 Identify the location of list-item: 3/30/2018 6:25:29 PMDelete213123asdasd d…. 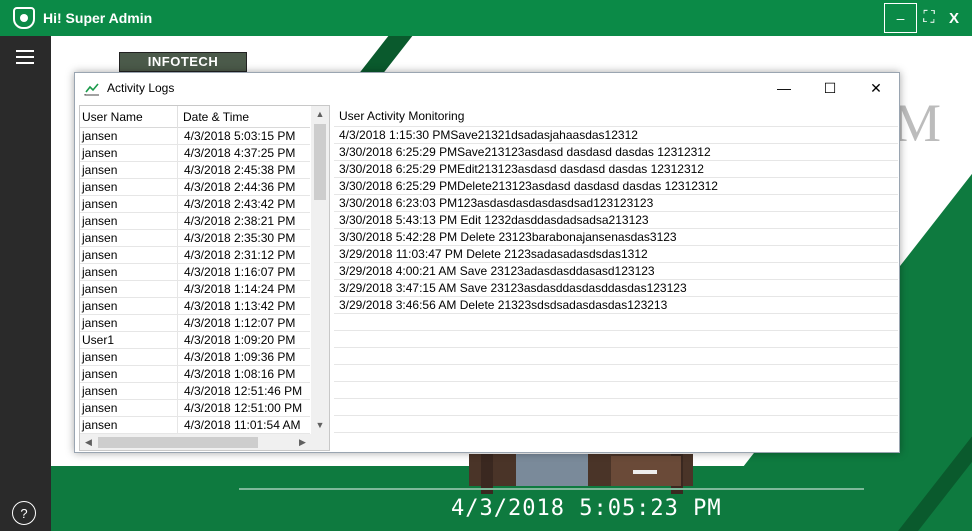
(616, 186).